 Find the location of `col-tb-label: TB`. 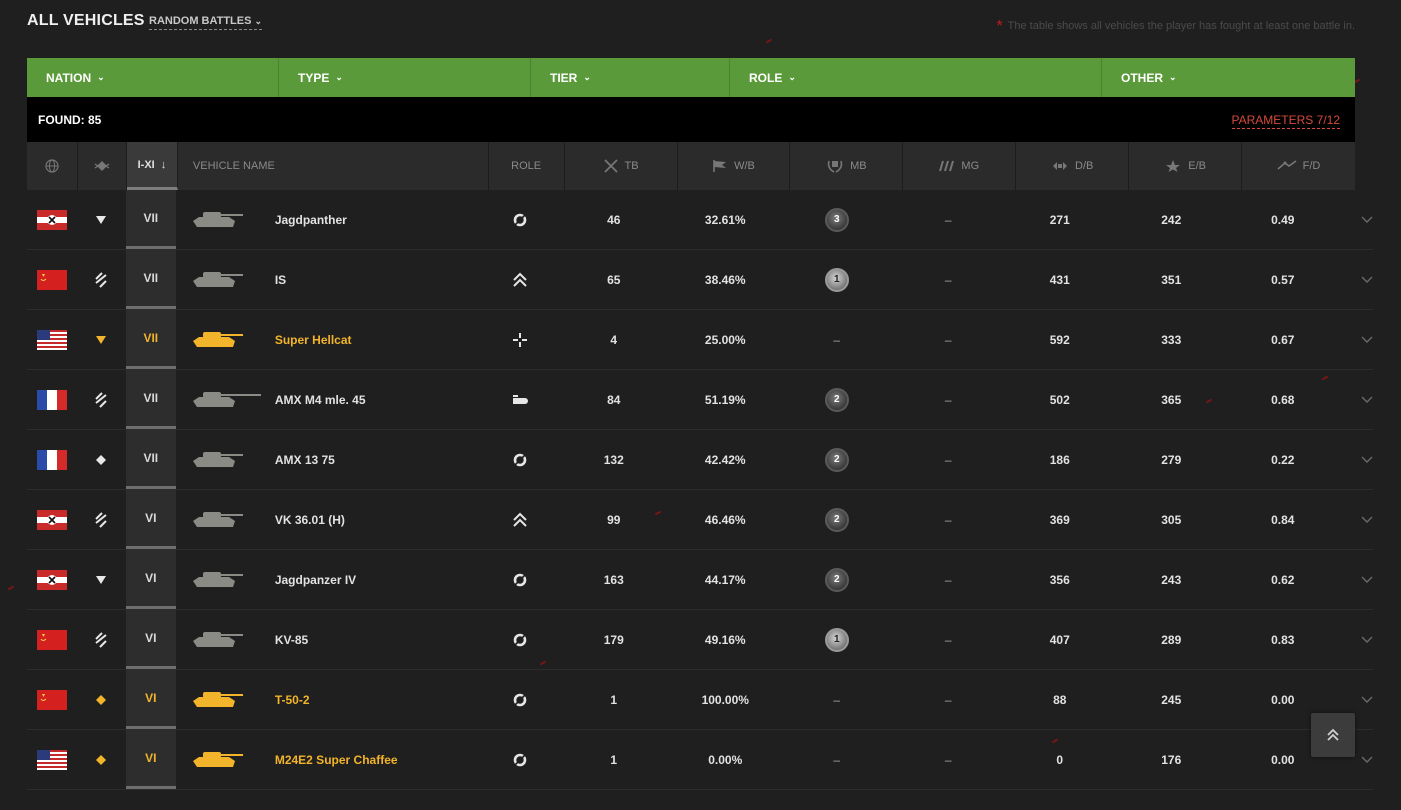

col-tb-label: TB is located at coordinates (631, 166).